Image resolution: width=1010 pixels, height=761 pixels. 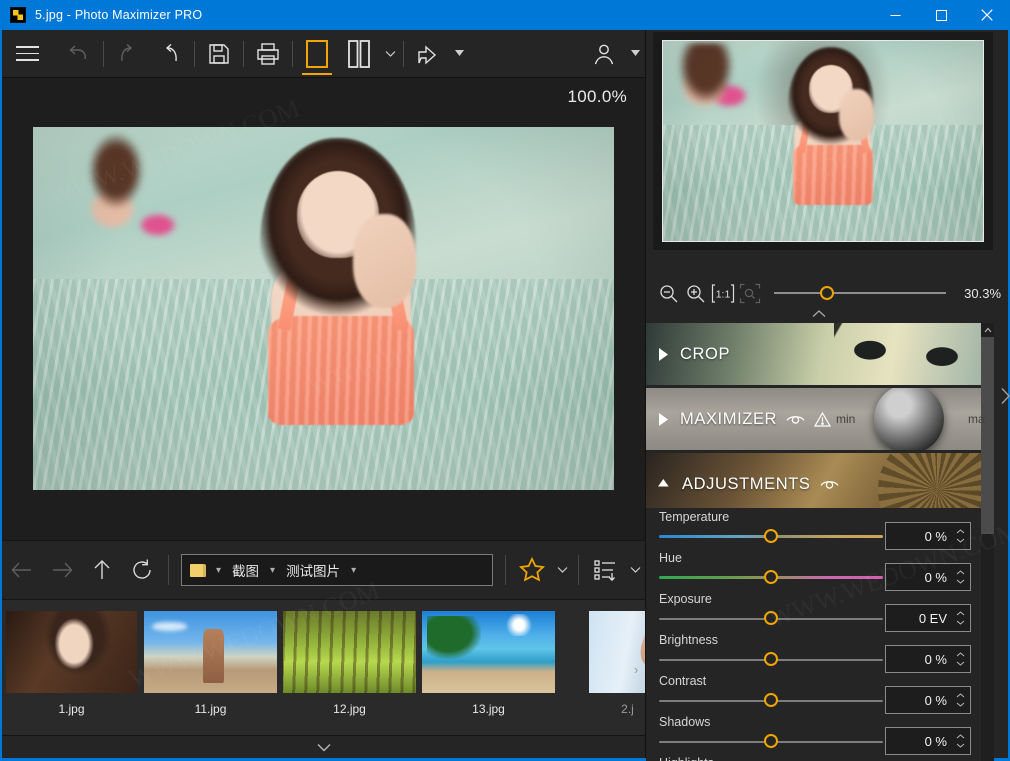 I want to click on thumbnail-strip: 1.jpg 11.jpg 12.jpg 13.jpg 2.j, so click(x=323, y=667).